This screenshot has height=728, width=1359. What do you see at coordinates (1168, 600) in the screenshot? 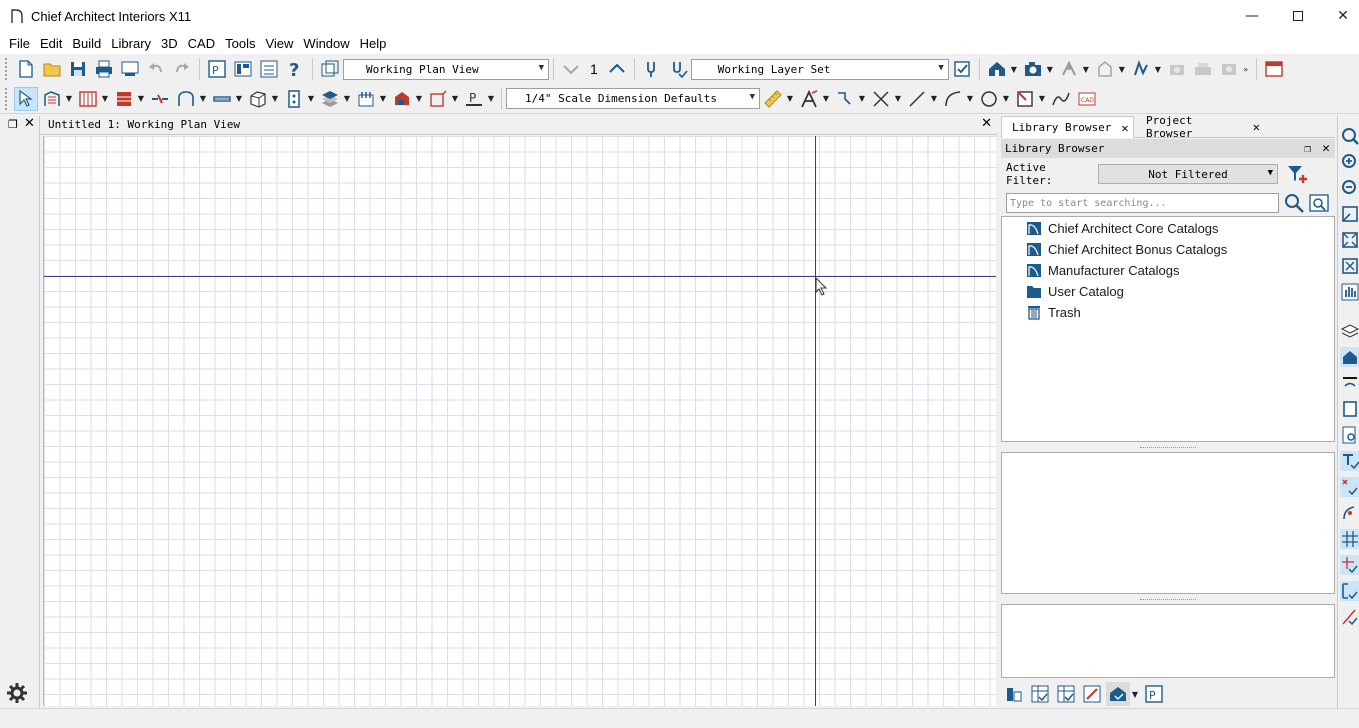
I see `splitter-handle` at bounding box center [1168, 600].